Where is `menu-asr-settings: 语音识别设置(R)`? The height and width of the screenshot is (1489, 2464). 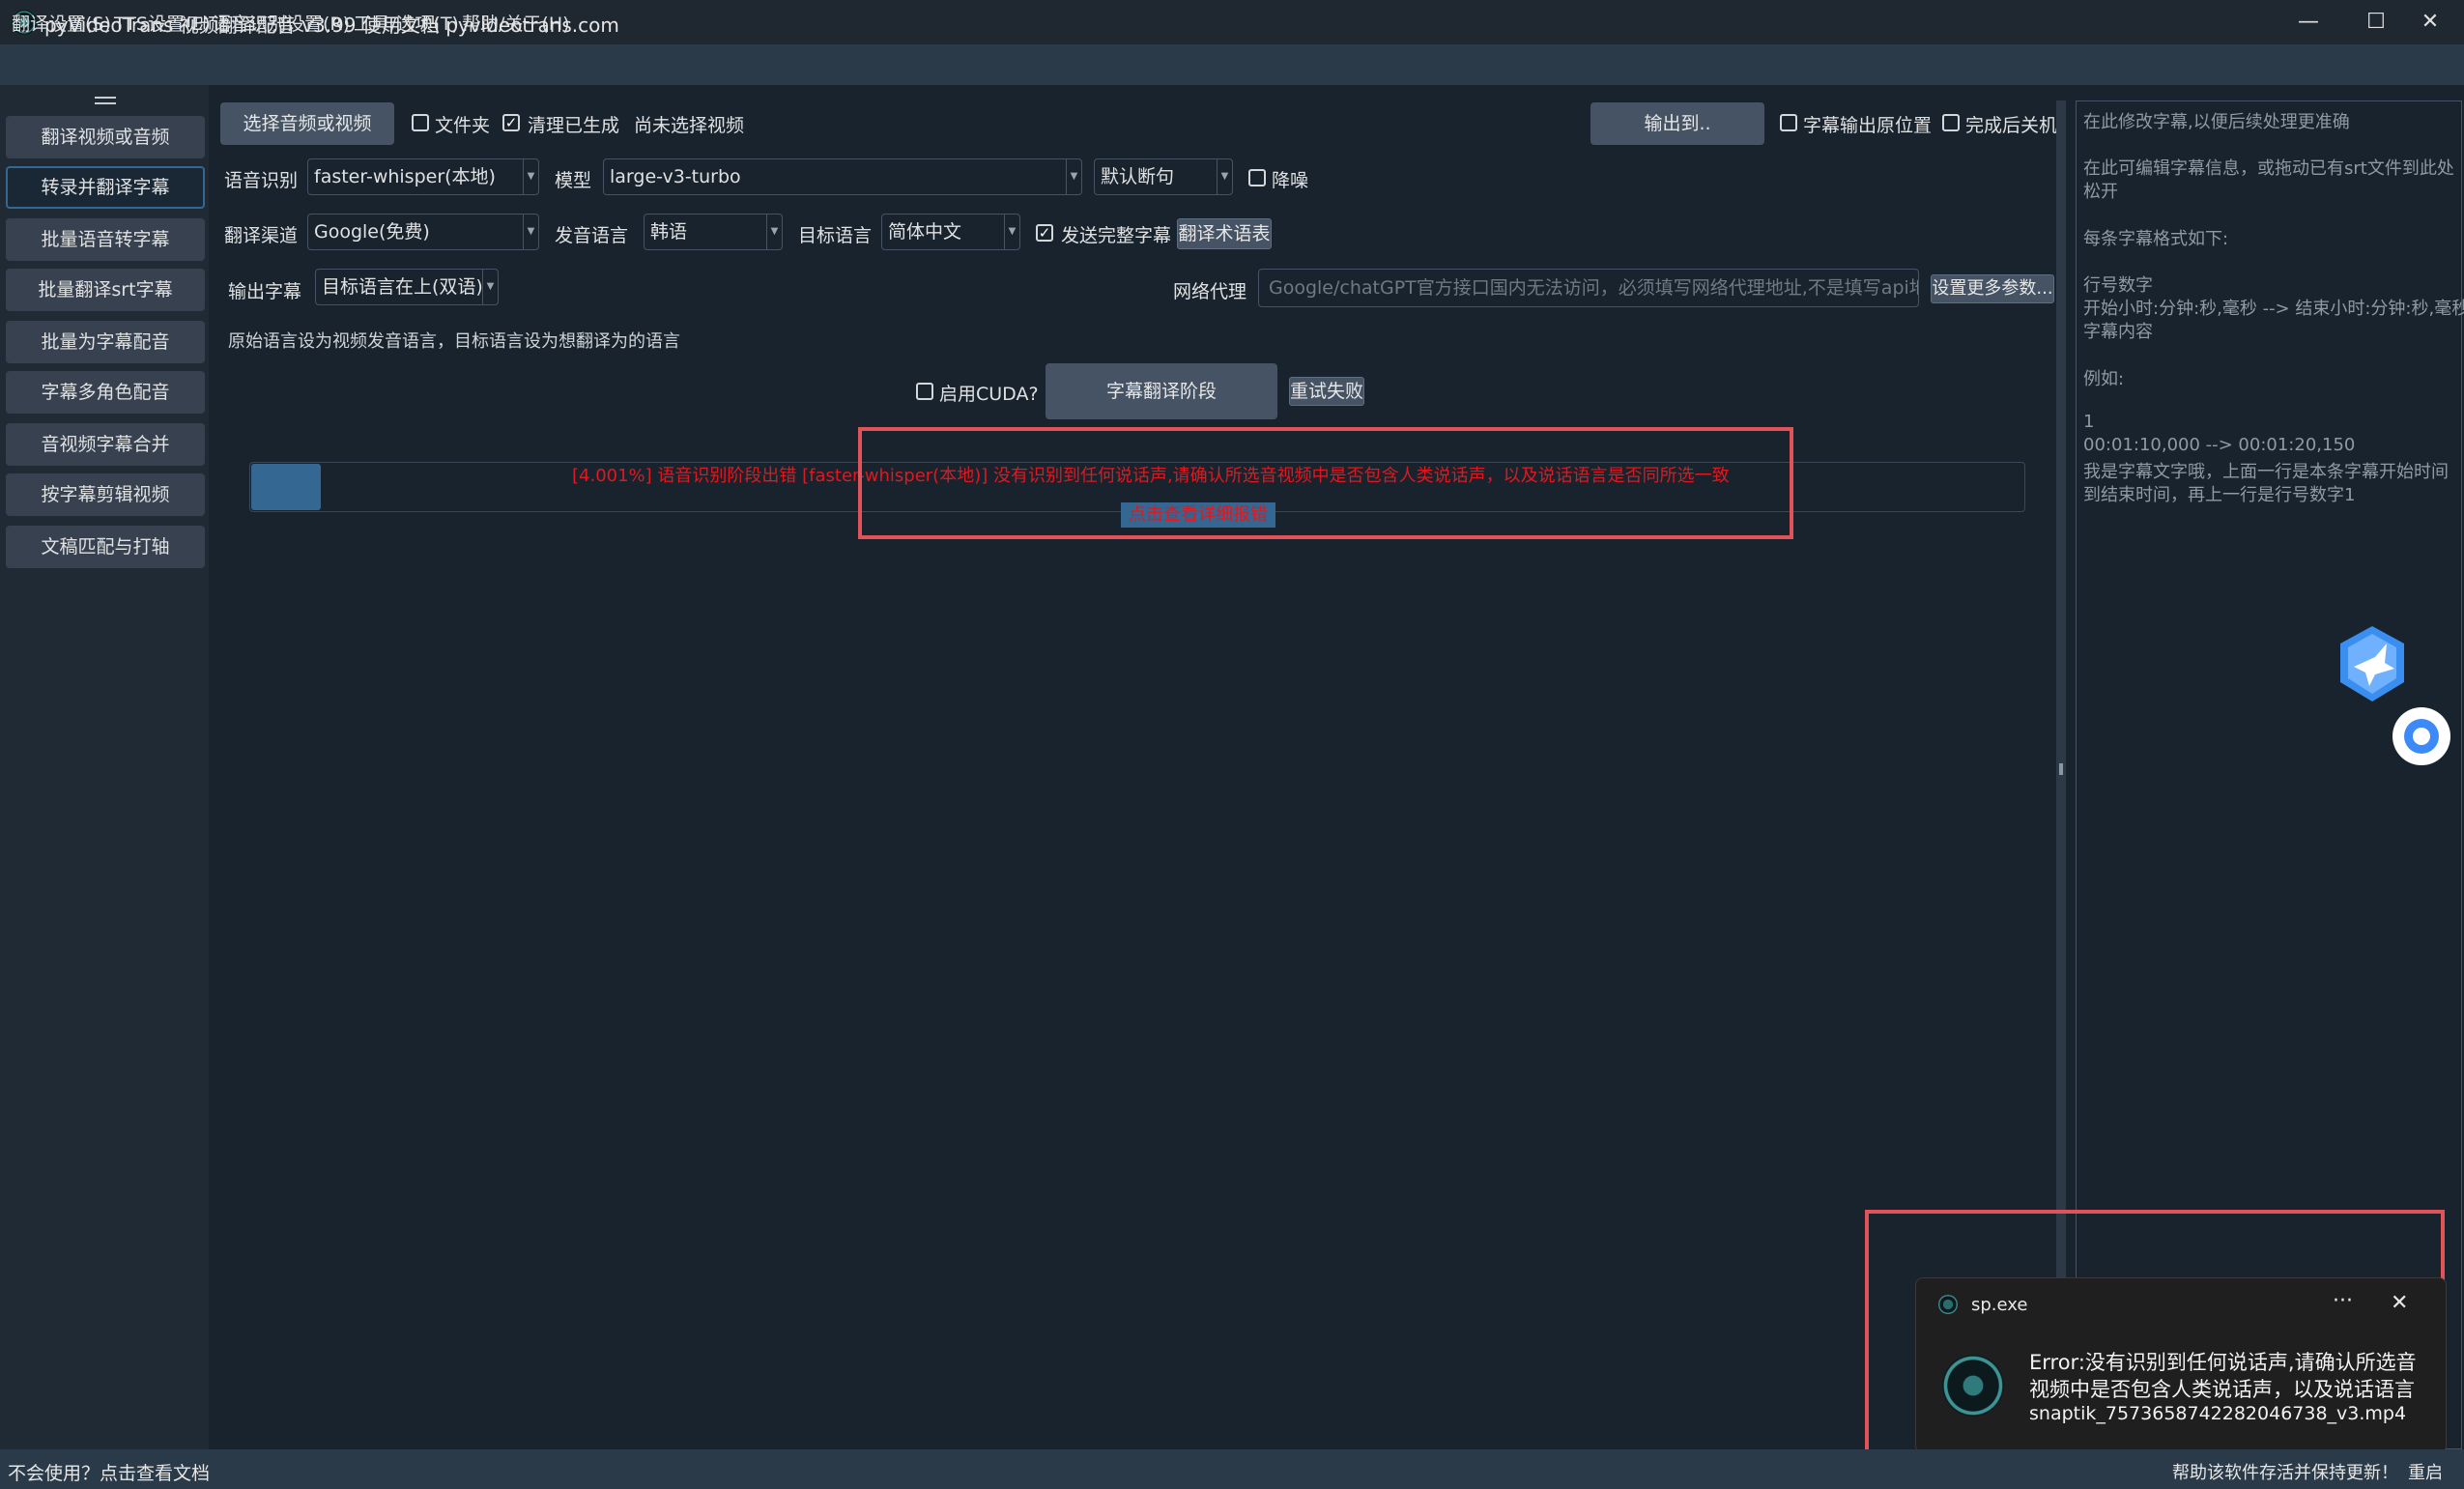
menu-asr-settings: 语音识别设置(R) is located at coordinates (281, 23).